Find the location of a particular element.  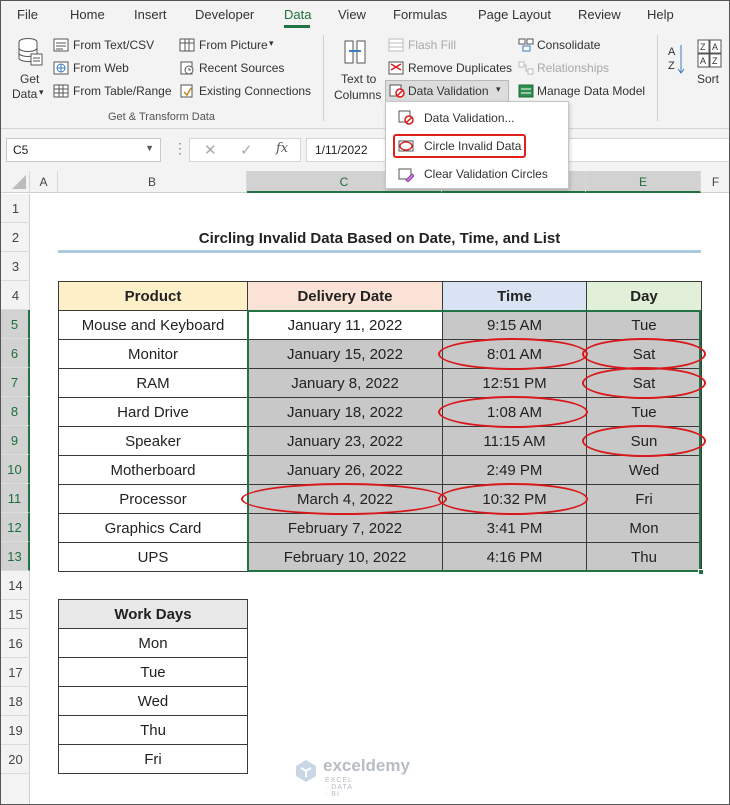

tab-formulas: Formulas is located at coordinates (420, 14).